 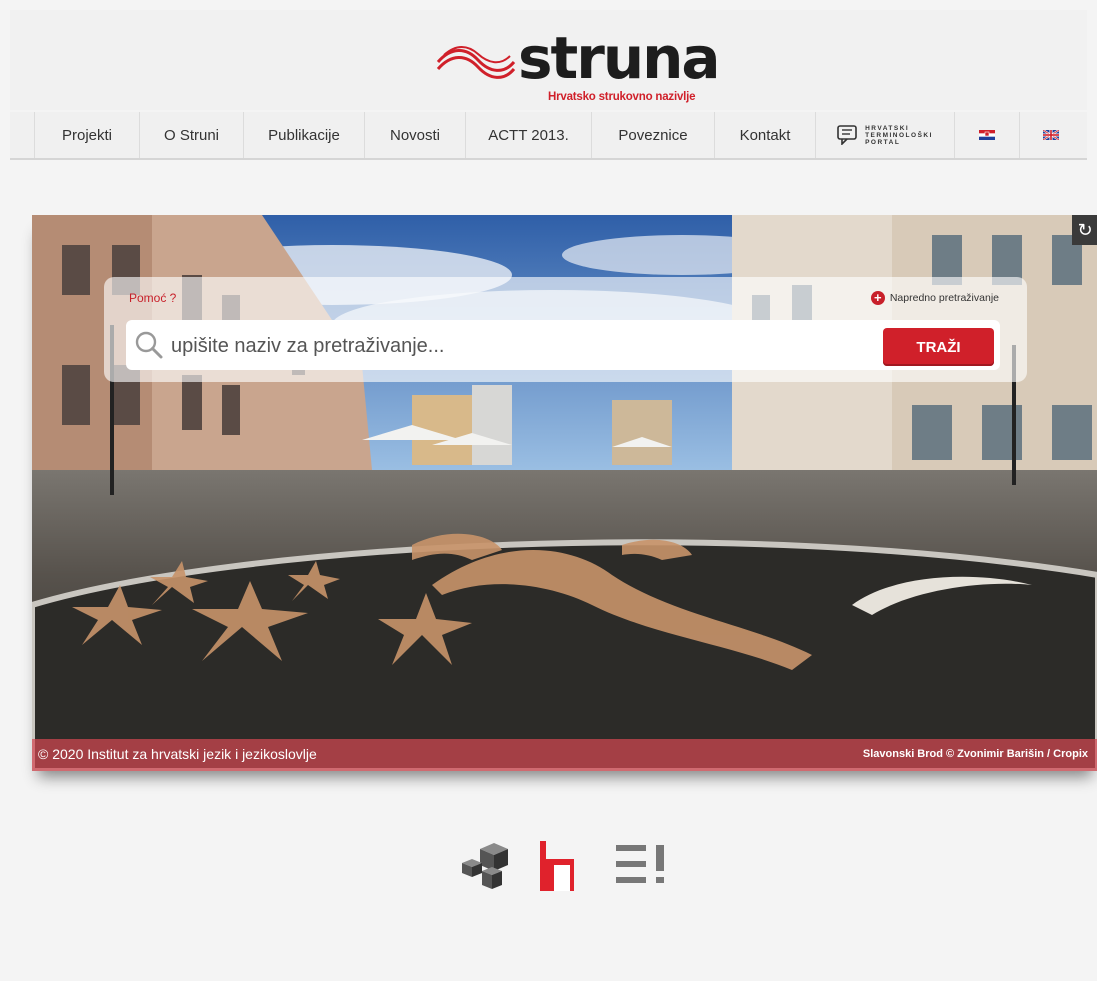 What do you see at coordinates (883, 142) in the screenshot?
I see `portal-line: PORTAL` at bounding box center [883, 142].